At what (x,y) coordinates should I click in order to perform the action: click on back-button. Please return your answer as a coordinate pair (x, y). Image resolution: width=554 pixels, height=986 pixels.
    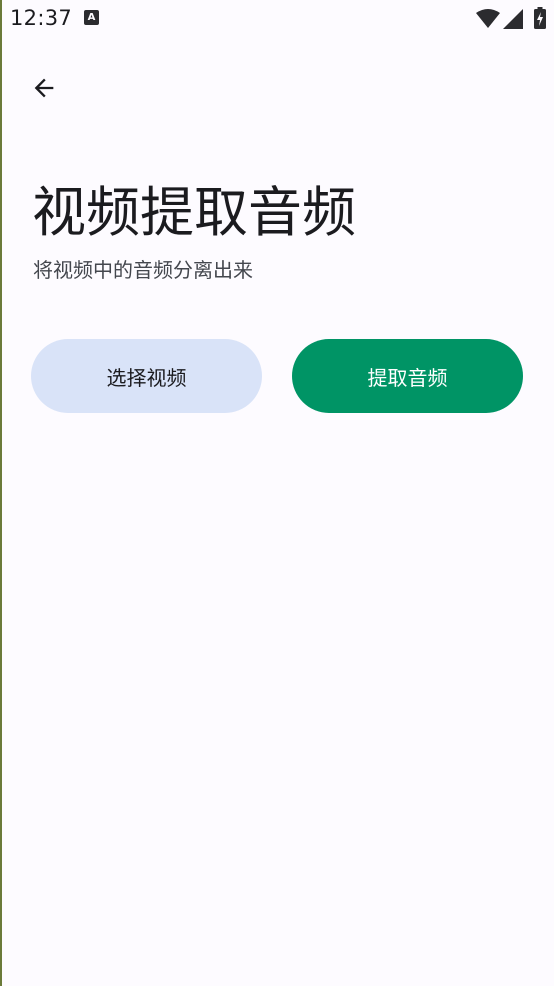
    Looking at the image, I should click on (44, 88).